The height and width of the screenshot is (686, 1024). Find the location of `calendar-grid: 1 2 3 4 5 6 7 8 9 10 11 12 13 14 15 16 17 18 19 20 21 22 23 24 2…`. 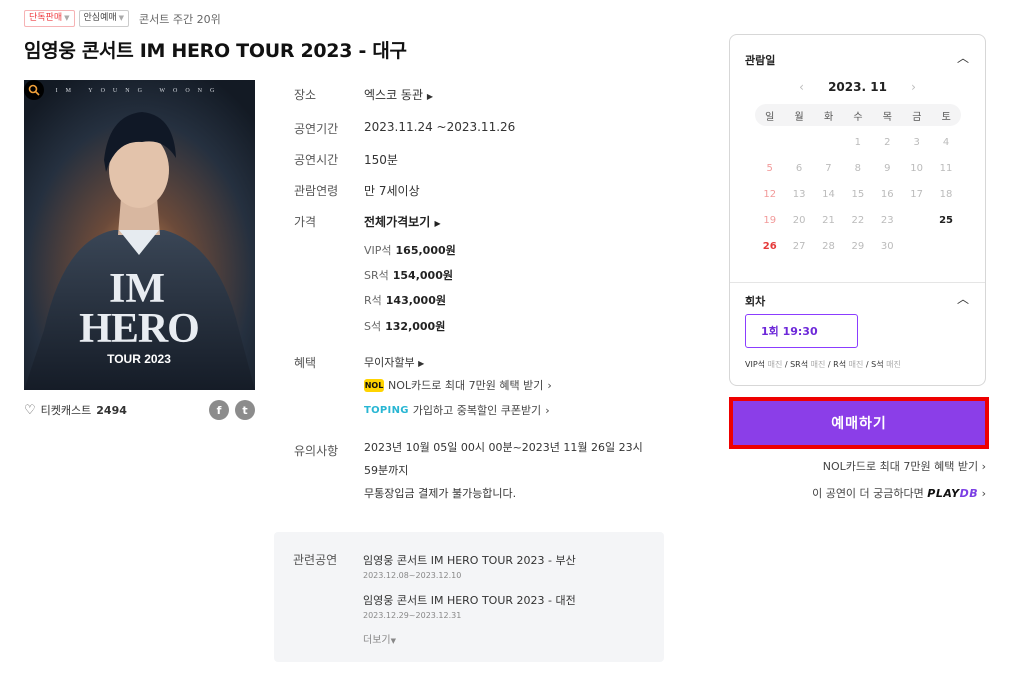

calendar-grid: 1 2 3 4 5 6 7 8 9 10 11 12 13 14 15 16 17 18 19 20 21 22 23 24 2… is located at coordinates (858, 195).